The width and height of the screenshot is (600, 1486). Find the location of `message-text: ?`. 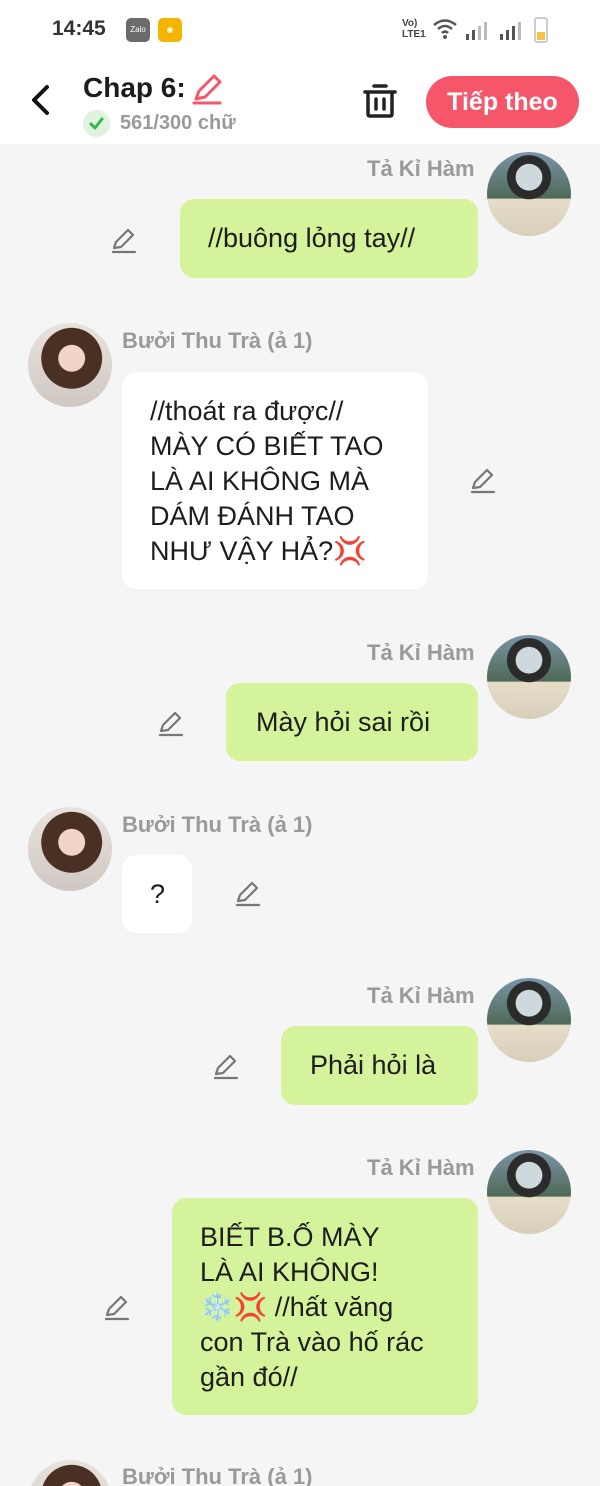

message-text: ? is located at coordinates (158, 894).